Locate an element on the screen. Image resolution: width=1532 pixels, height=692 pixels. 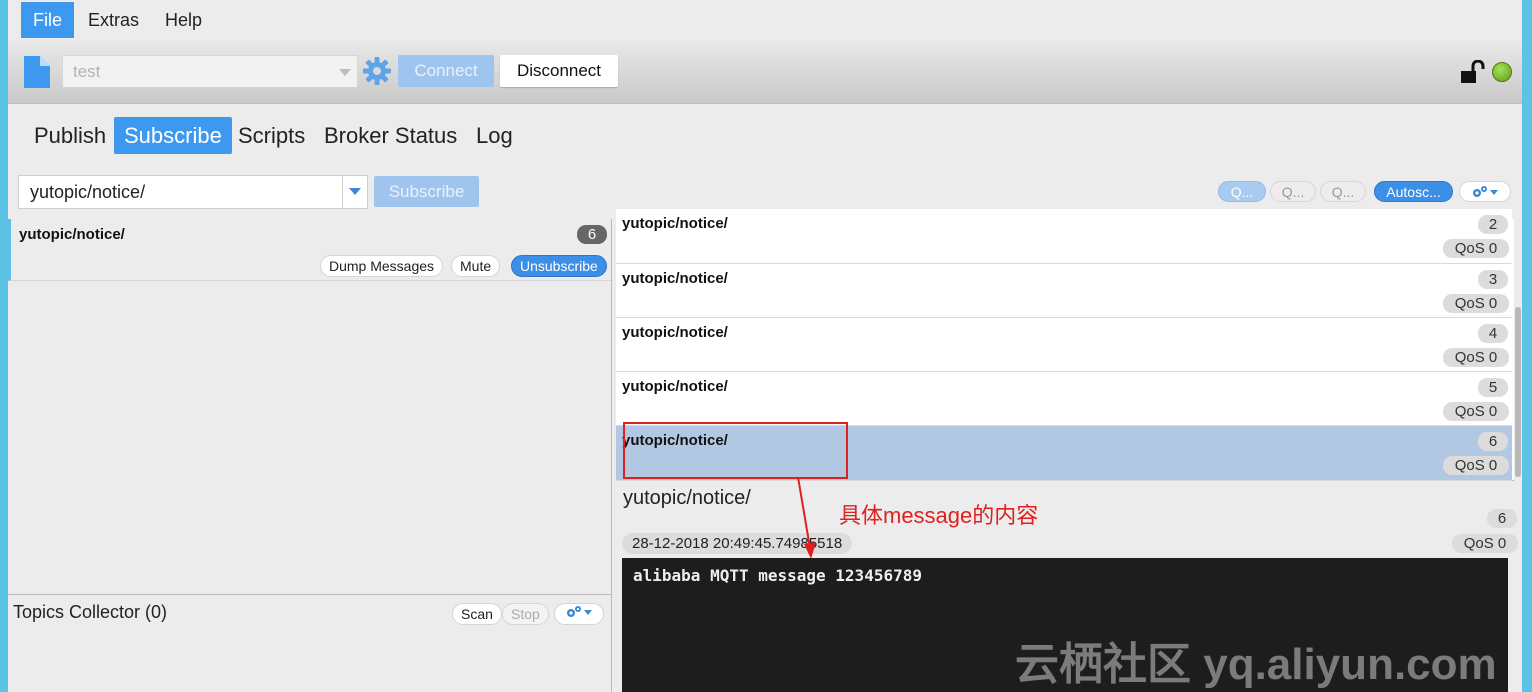
message-row: yutopic/notice/ 2 QoS 0 is located at coordinates (1064, 236).